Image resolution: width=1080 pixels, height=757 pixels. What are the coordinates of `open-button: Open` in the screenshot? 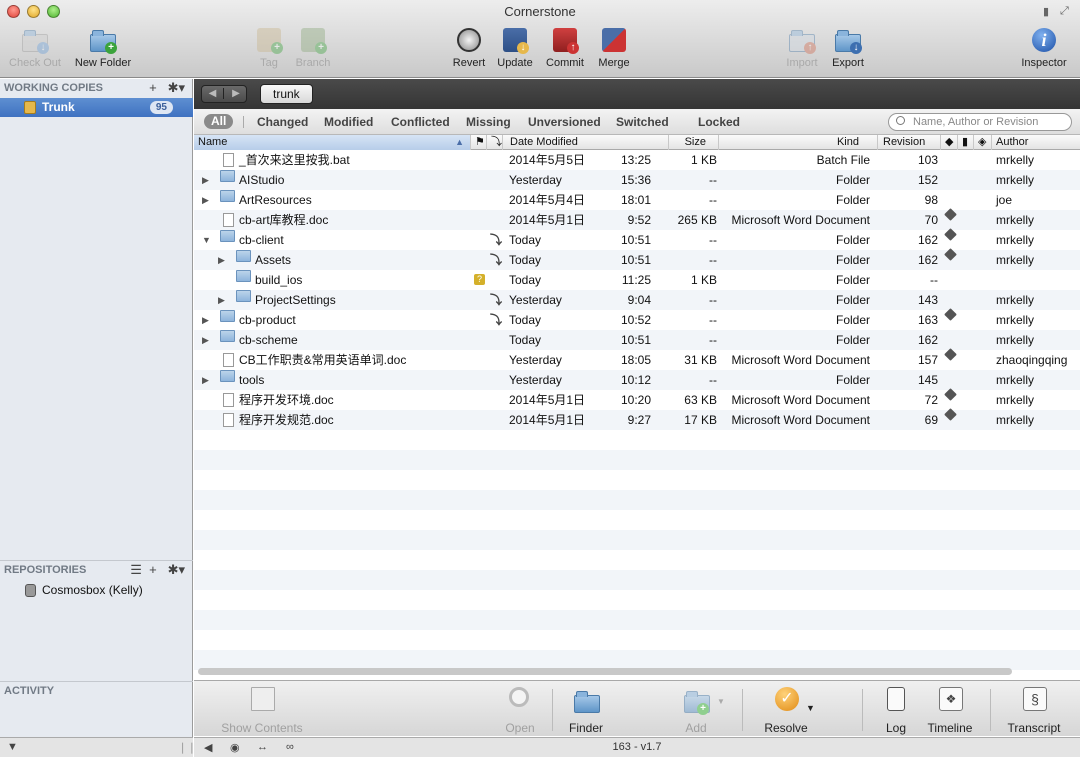 It's located at (520, 710).